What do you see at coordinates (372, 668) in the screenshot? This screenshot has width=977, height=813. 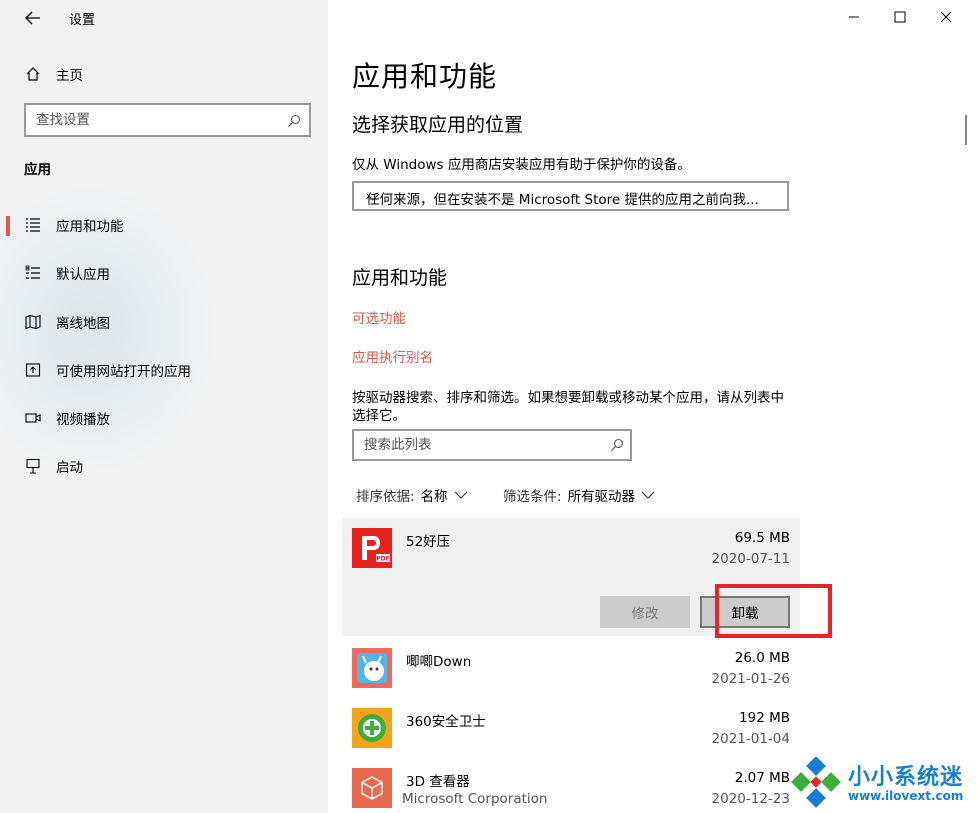 I see `jijidown-icon` at bounding box center [372, 668].